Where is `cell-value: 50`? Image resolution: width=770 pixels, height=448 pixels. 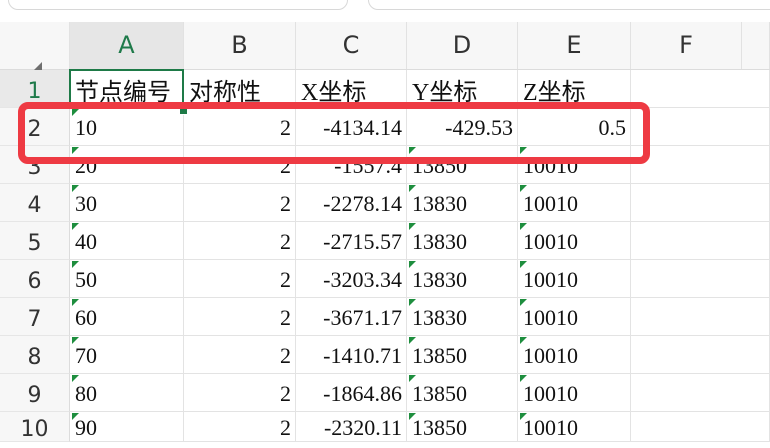 cell-value: 50 is located at coordinates (86, 279).